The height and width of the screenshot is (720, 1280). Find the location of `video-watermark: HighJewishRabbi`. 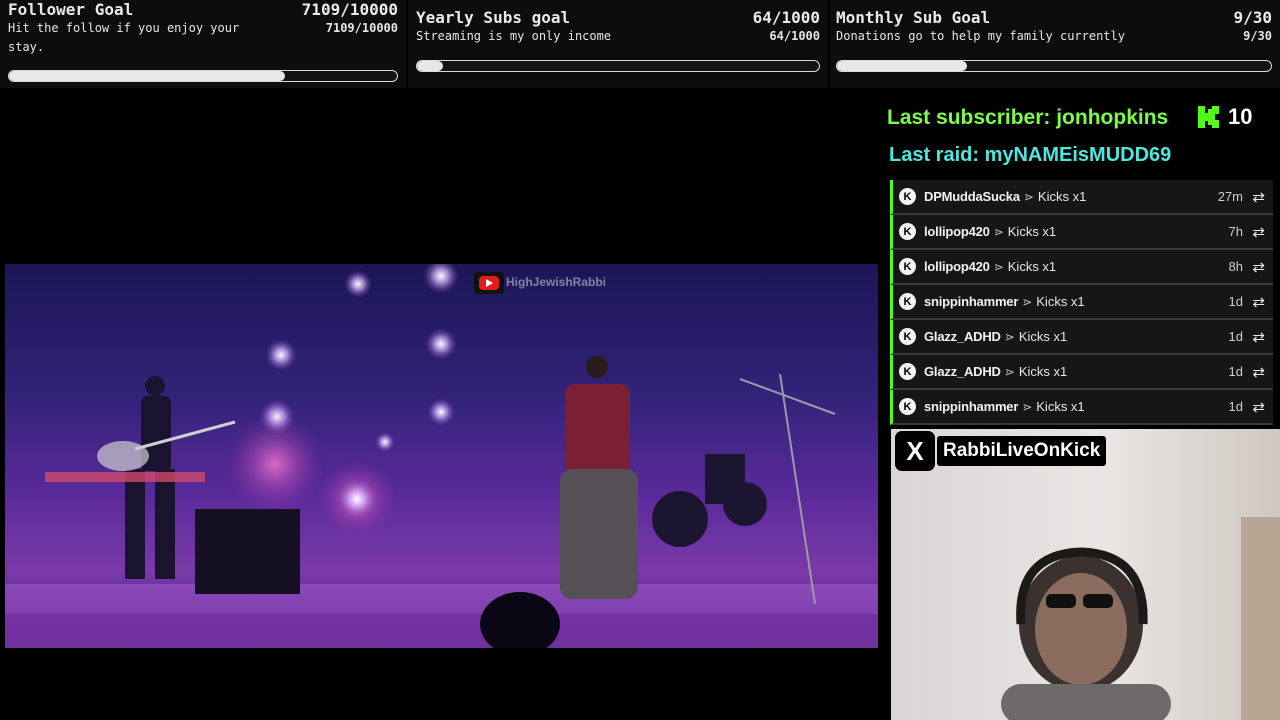

video-watermark: HighJewishRabbi is located at coordinates (556, 282).